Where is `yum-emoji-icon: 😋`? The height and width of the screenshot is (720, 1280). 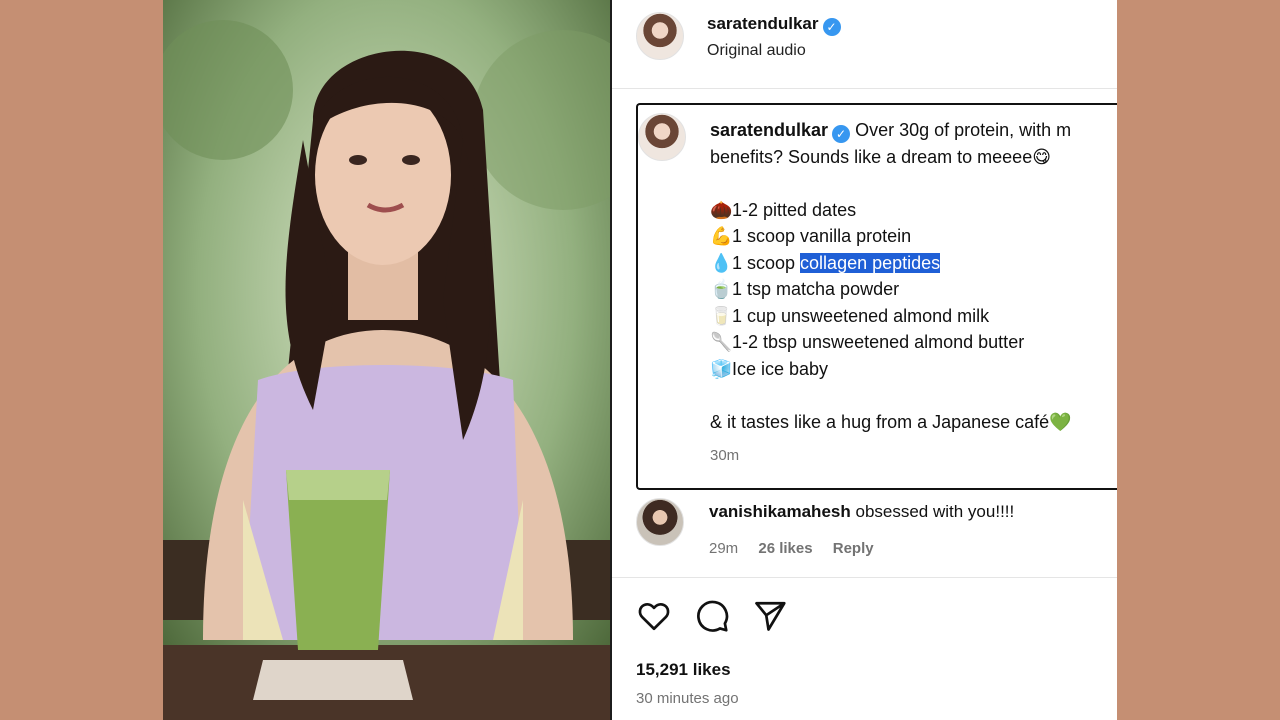
yum-emoji-icon: 😋 is located at coordinates (1041, 156).